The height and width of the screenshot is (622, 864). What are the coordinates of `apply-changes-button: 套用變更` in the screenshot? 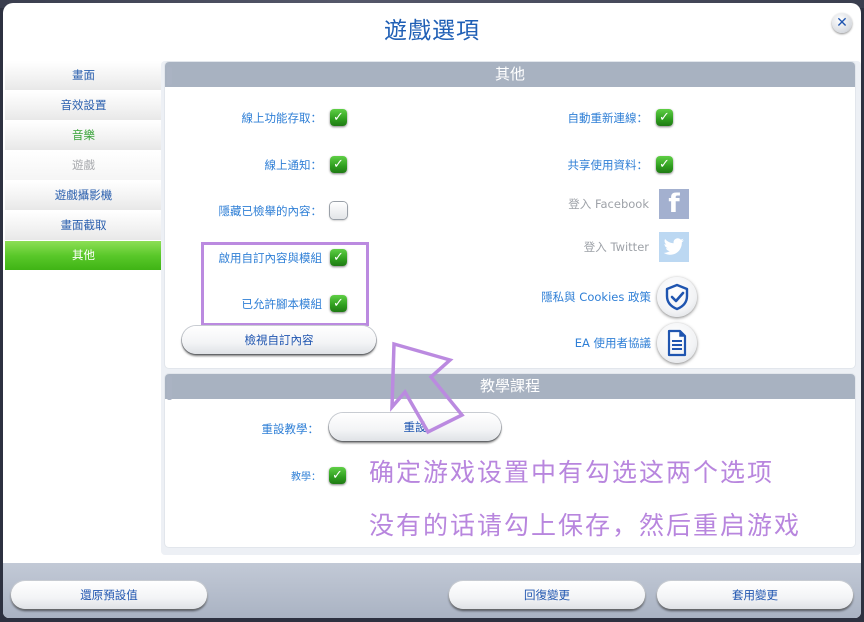 It's located at (755, 595).